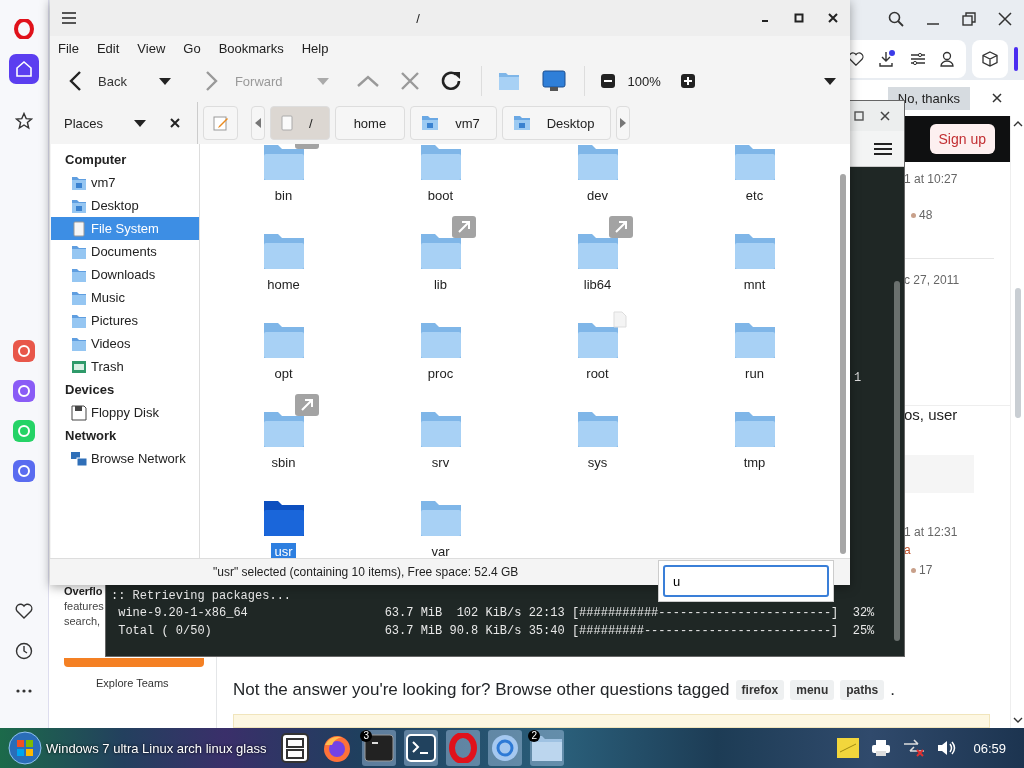 The height and width of the screenshot is (768, 1024). Describe the element at coordinates (607, 81) in the screenshot. I see `zoom-out-icon` at that location.